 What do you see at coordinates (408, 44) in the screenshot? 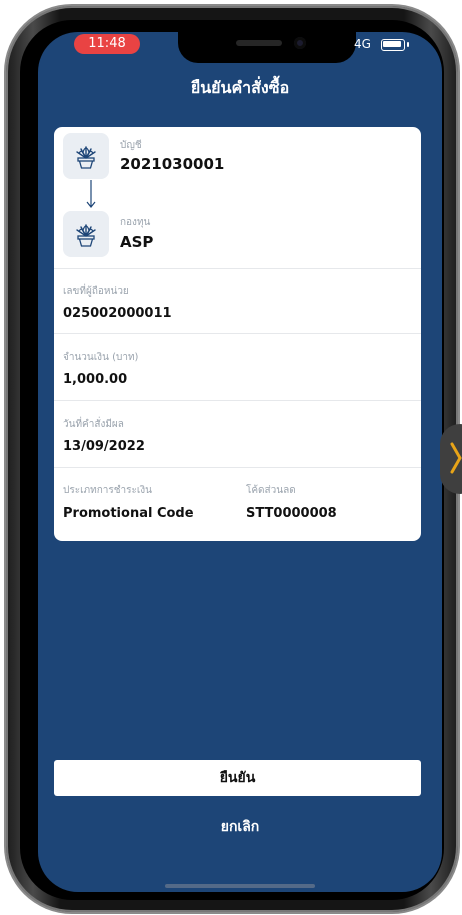
I see `battery-tip` at bounding box center [408, 44].